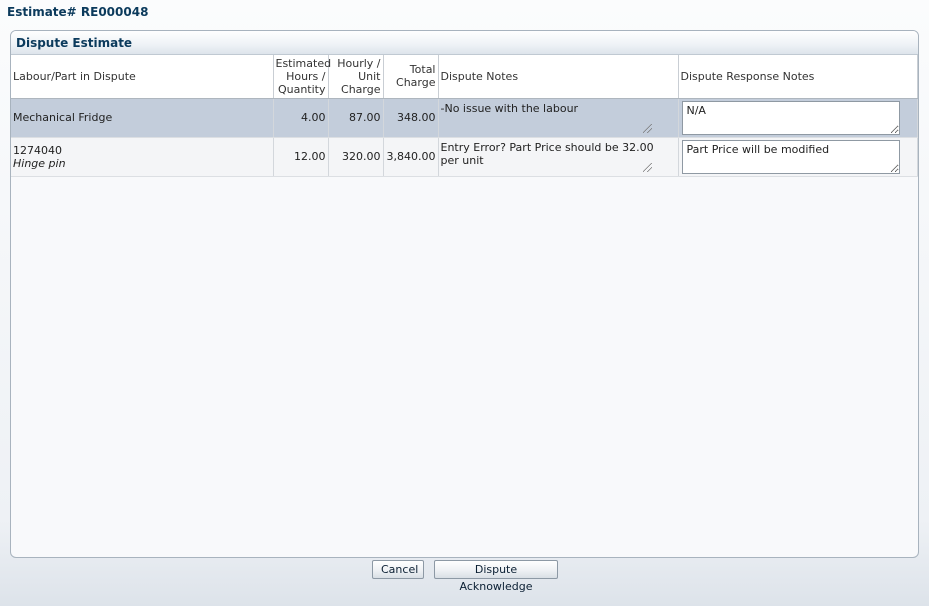 The width and height of the screenshot is (929, 606). Describe the element at coordinates (302, 77) in the screenshot. I see `column-header-estimated-hours: Estimated Hours / Quantity` at that location.